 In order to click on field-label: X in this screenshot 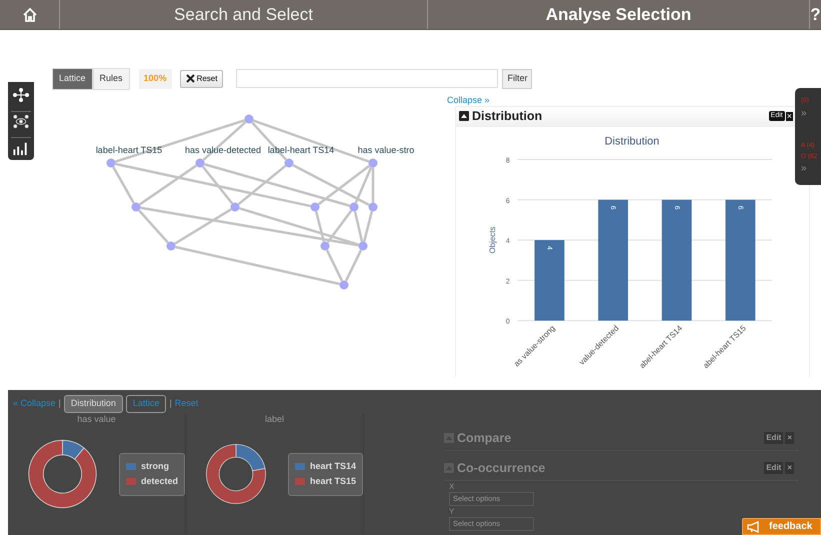, I will do `click(452, 486)`.